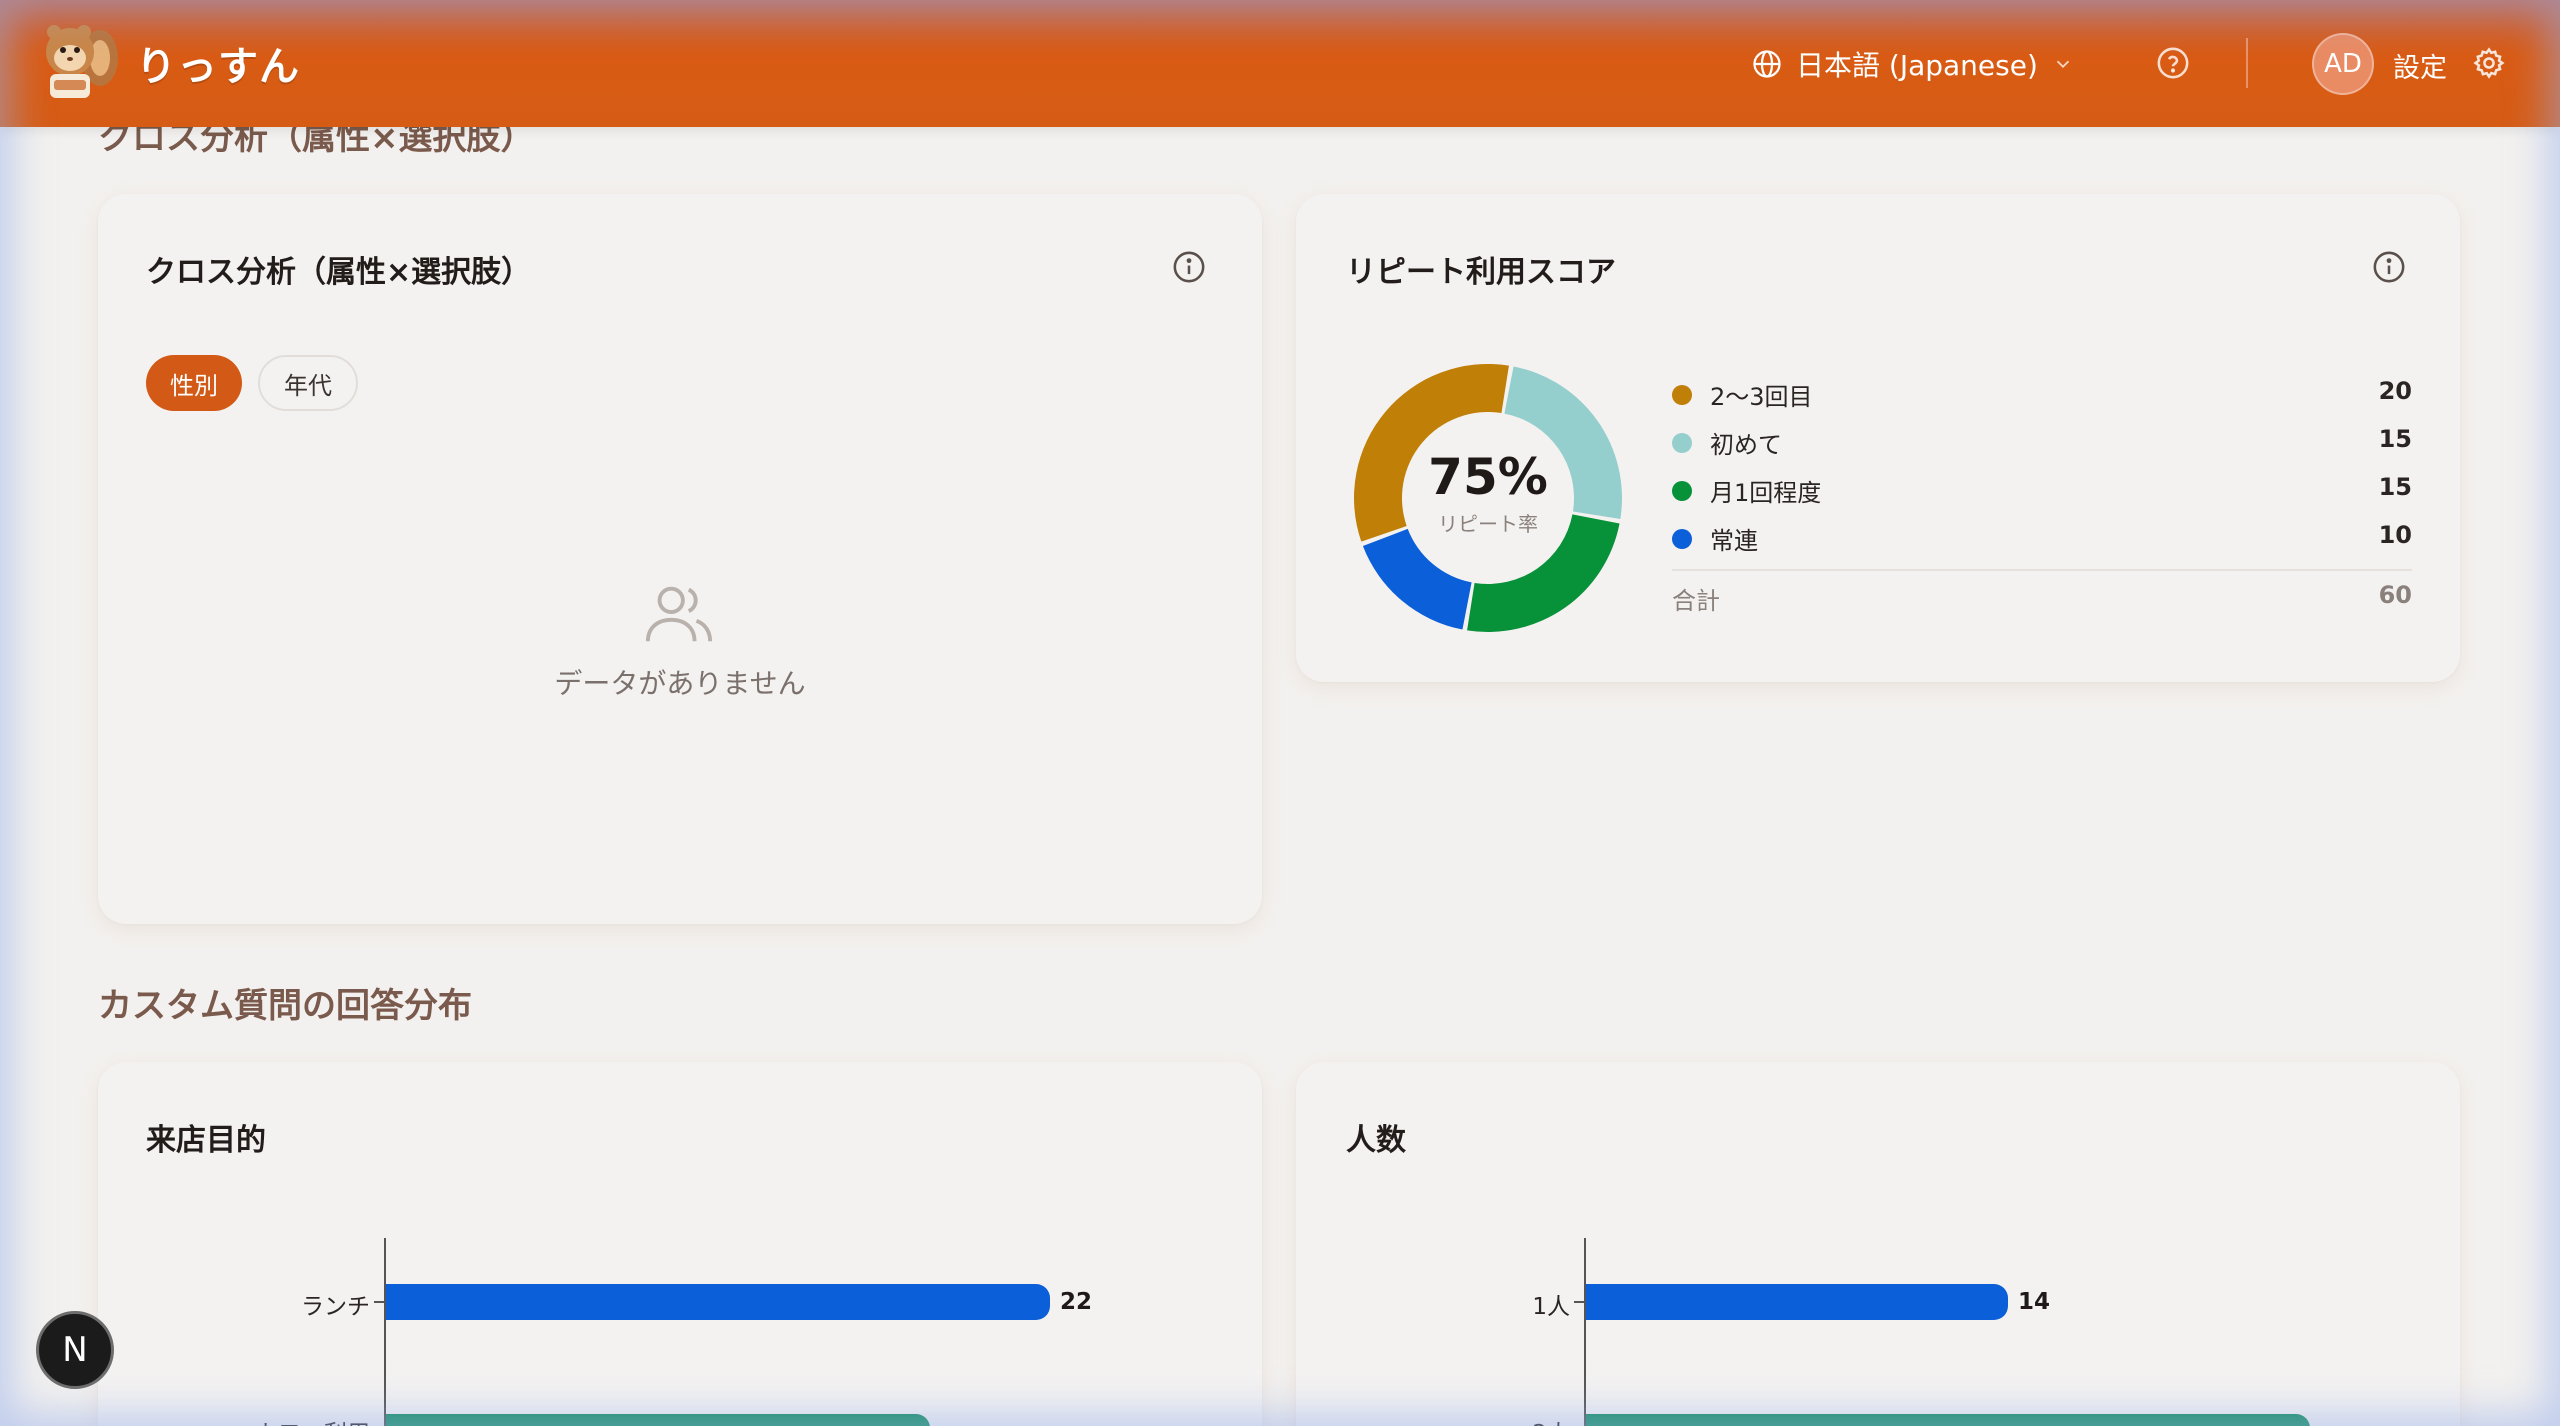 Image resolution: width=2560 pixels, height=1426 pixels. Describe the element at coordinates (2042, 490) in the screenshot. I see `legend-item: 月1回程度 15` at that location.